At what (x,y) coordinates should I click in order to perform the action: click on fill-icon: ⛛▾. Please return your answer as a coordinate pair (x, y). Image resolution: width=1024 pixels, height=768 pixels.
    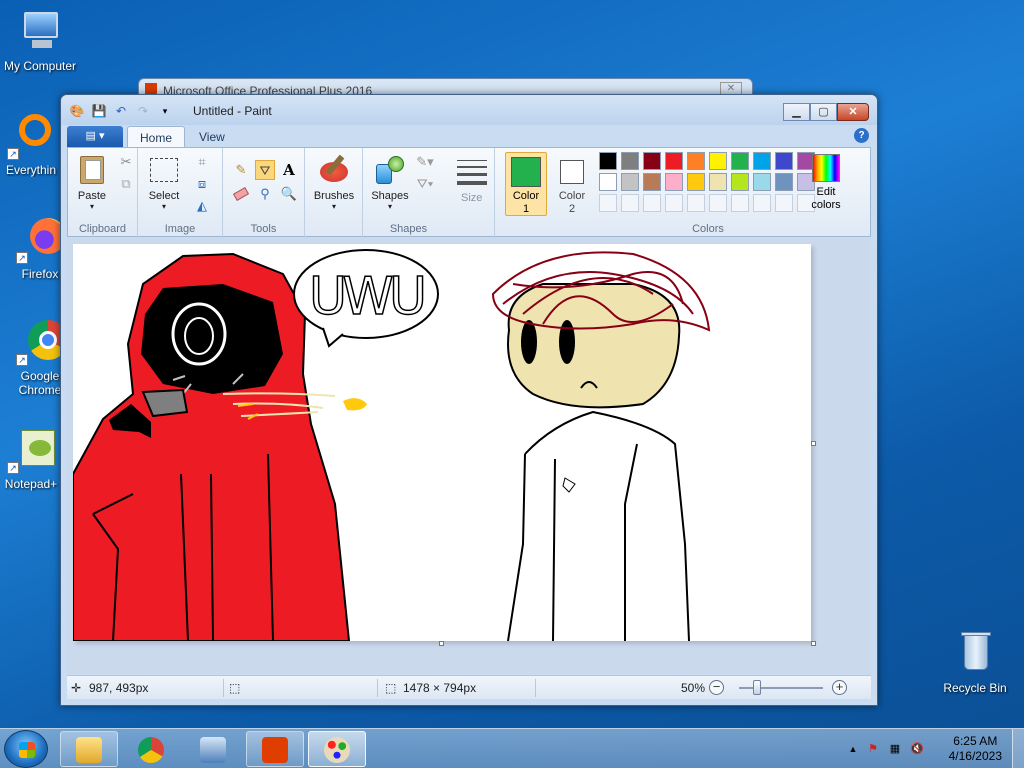
    Looking at the image, I should click on (425, 184).